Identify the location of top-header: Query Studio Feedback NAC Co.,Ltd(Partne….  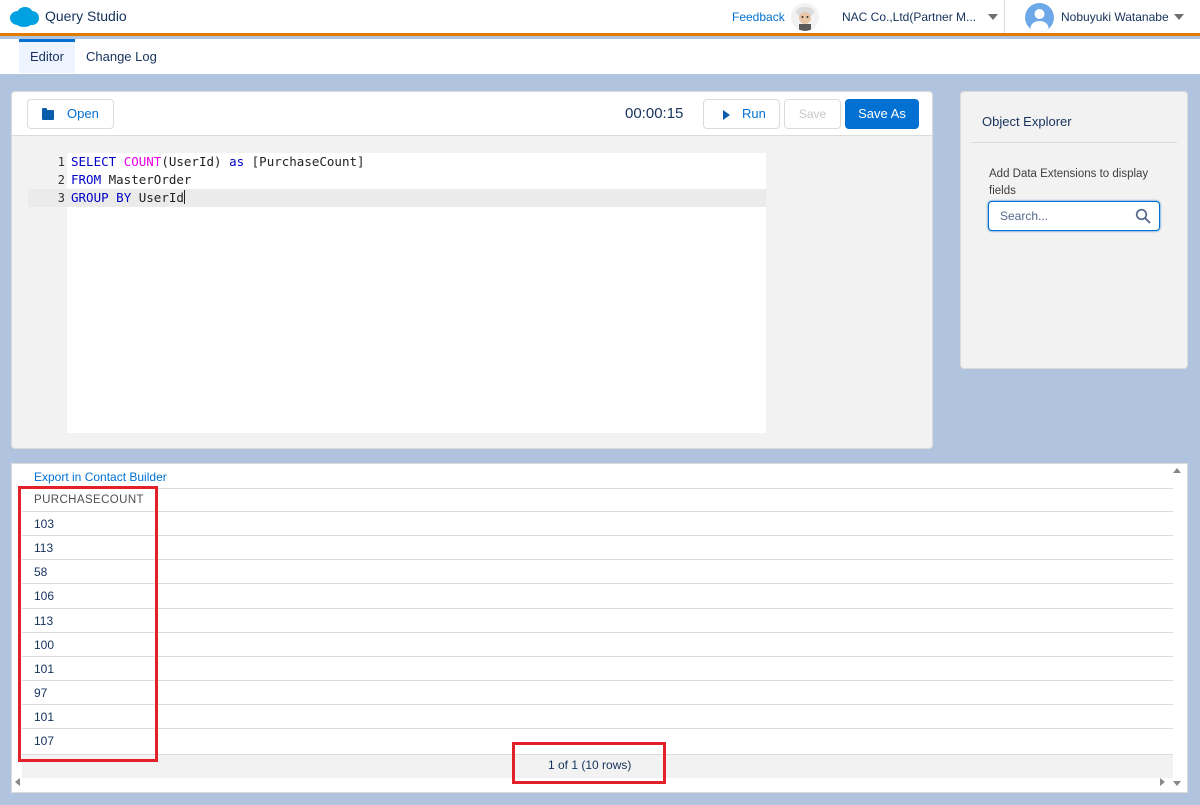
(600, 18).